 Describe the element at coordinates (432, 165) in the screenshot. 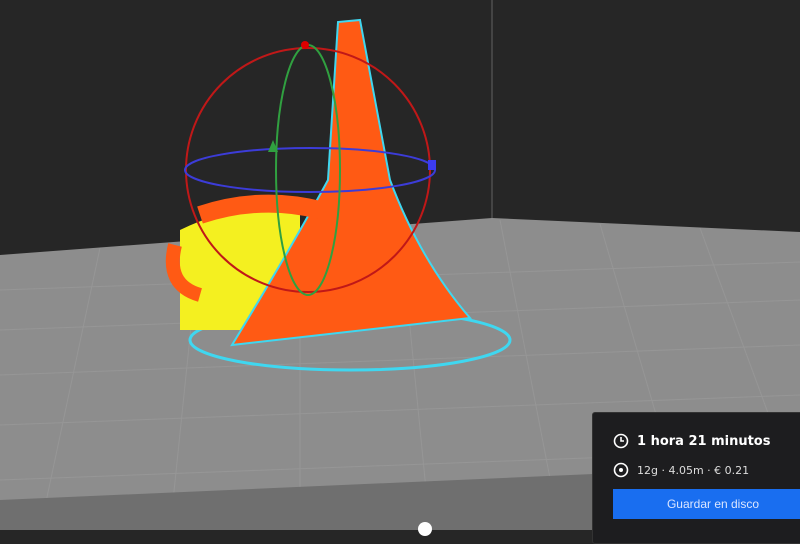

I see `rotate-handle-blue` at that location.